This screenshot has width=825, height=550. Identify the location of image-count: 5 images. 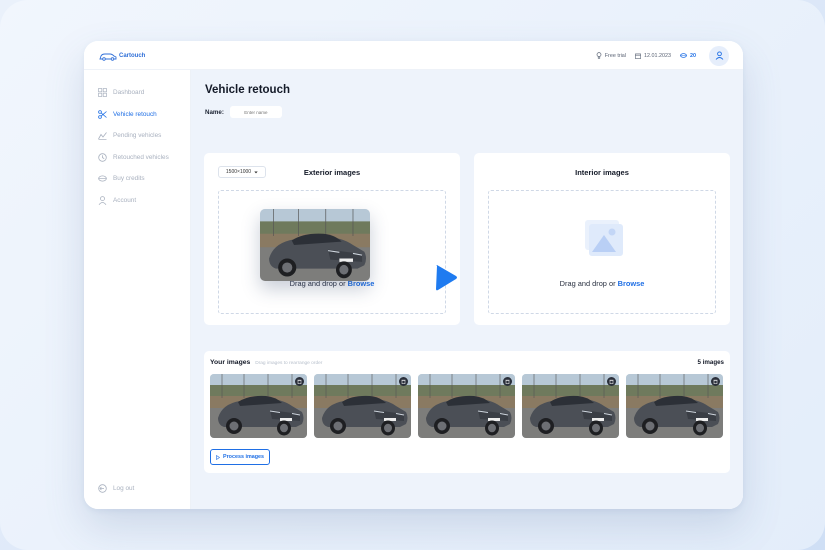
(710, 362).